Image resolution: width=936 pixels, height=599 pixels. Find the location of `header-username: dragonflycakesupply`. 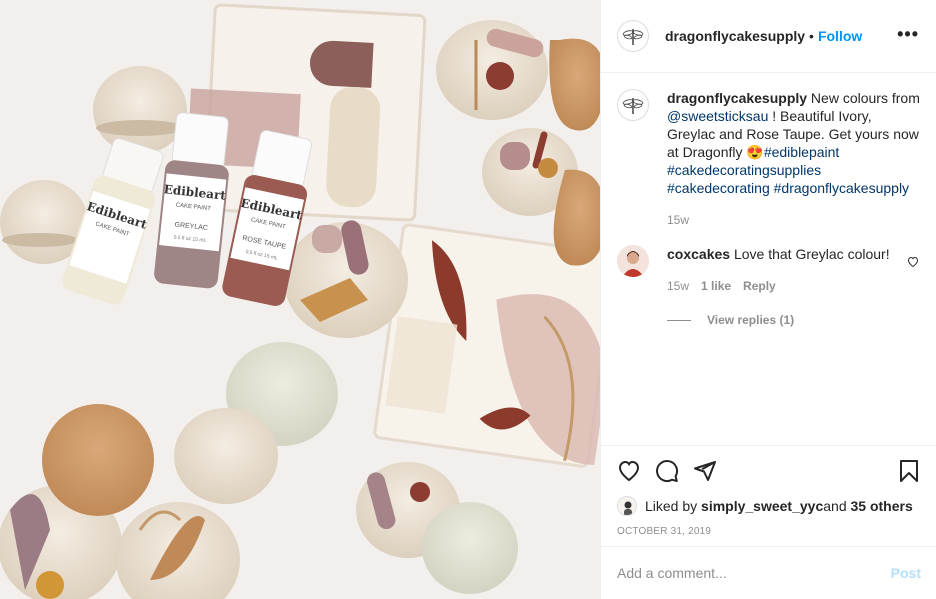

header-username: dragonflycakesupply is located at coordinates (735, 36).